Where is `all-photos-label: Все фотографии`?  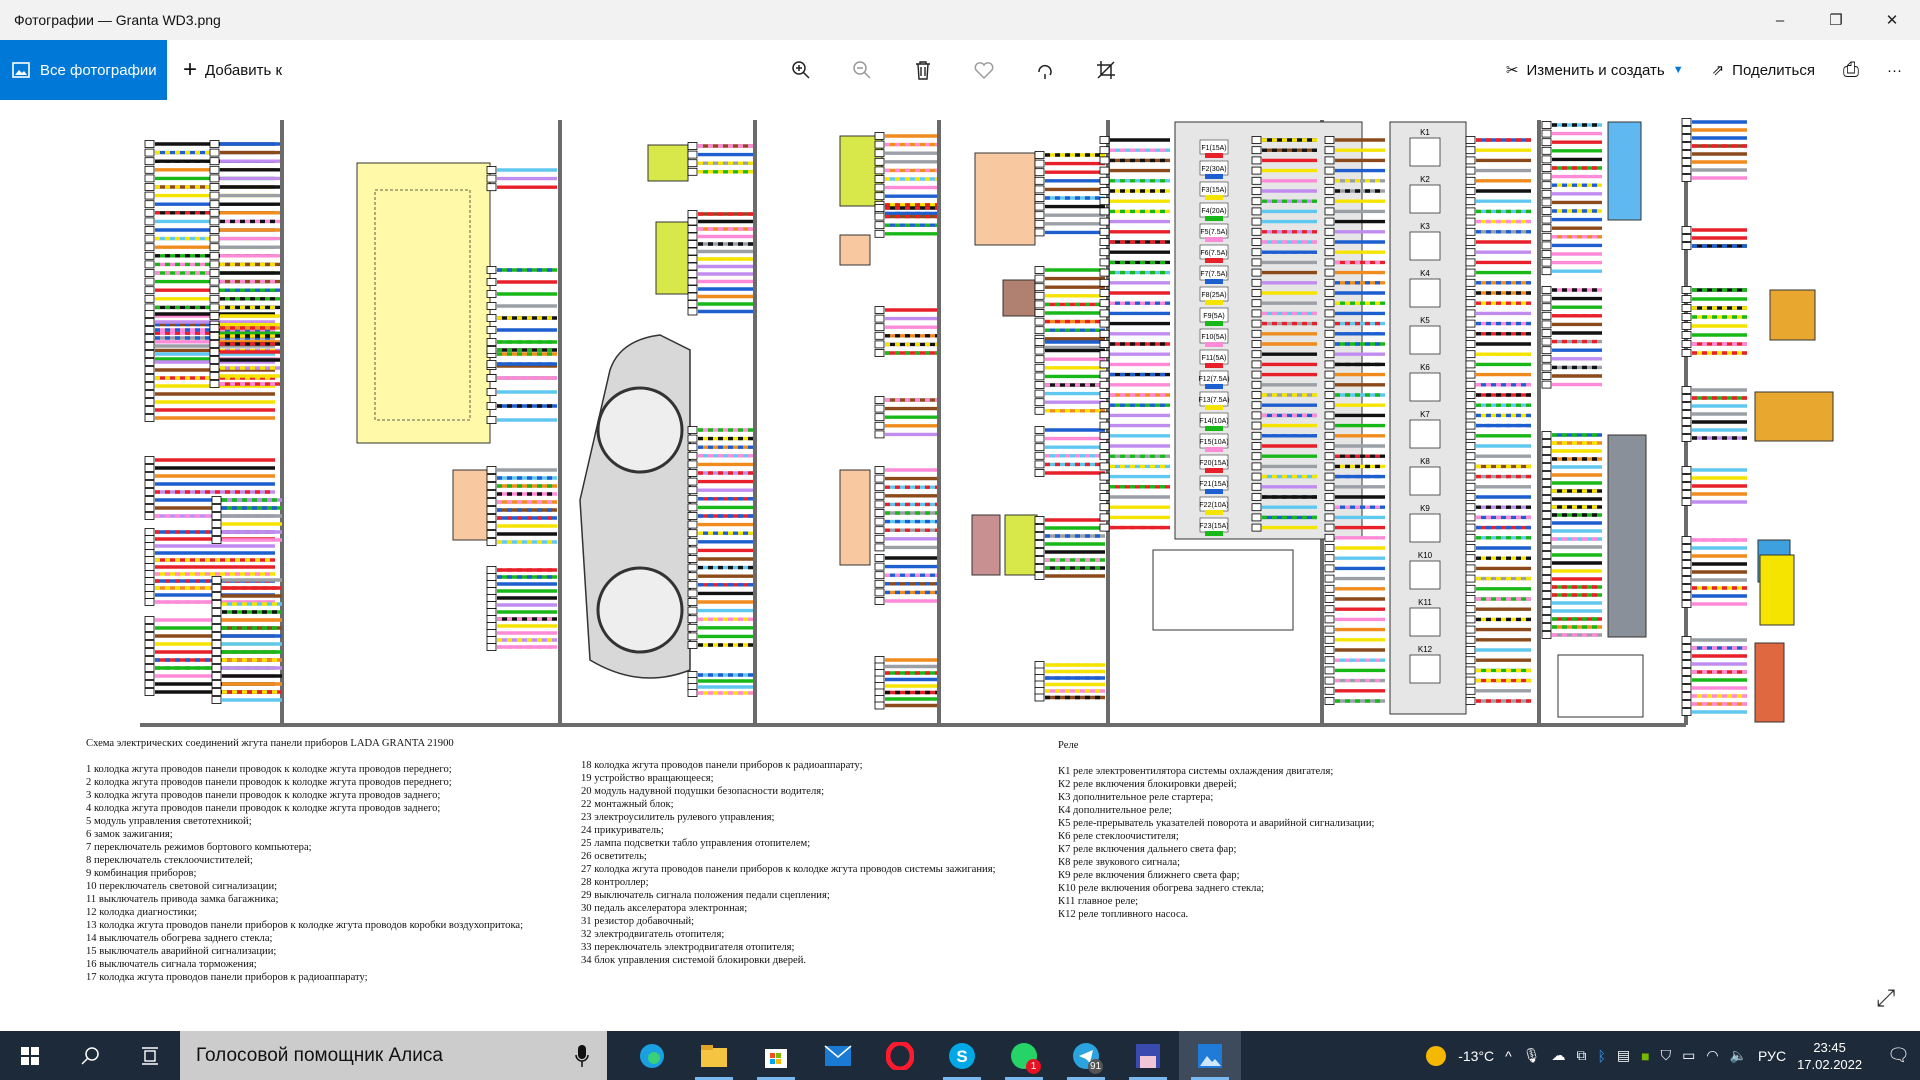 all-photos-label: Все фотографии is located at coordinates (98, 70).